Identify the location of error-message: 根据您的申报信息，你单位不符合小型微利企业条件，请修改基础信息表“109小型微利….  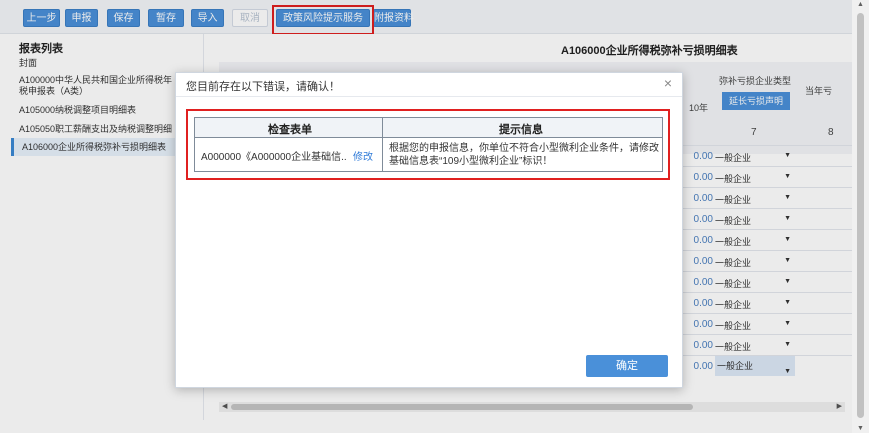
(524, 155).